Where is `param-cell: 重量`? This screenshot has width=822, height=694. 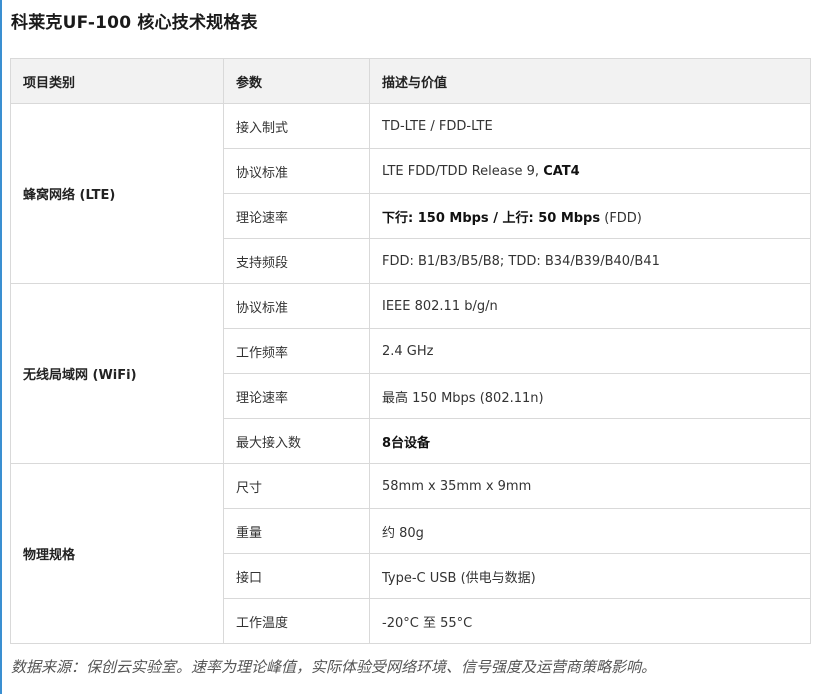 param-cell: 重量 is located at coordinates (296, 531).